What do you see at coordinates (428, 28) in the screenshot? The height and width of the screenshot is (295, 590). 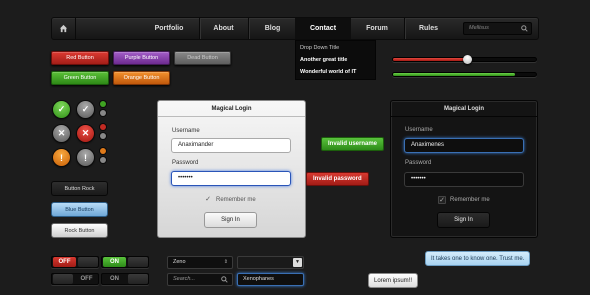 I see `nav-item-rules: Rules` at bounding box center [428, 28].